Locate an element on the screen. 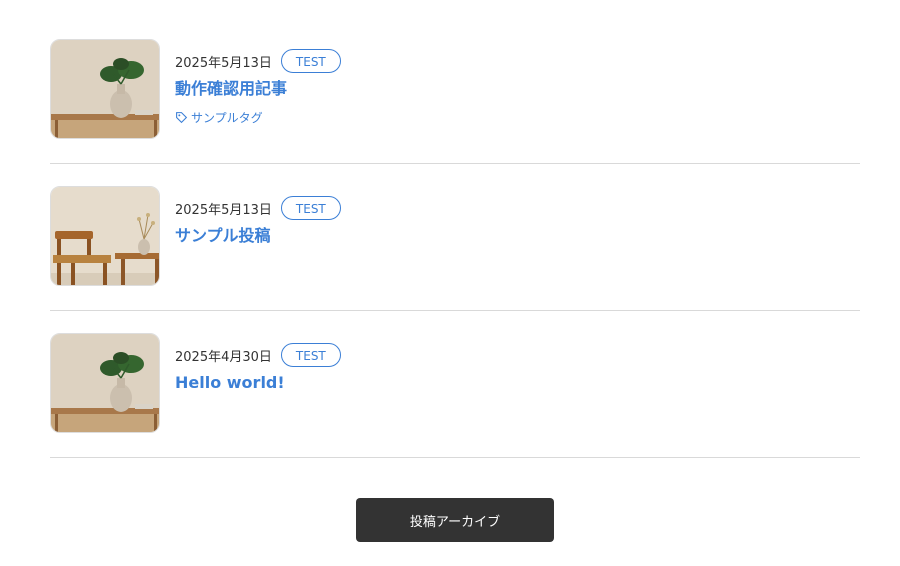 The height and width of the screenshot is (566, 900). post-date: 2025年4月30日 is located at coordinates (223, 357).